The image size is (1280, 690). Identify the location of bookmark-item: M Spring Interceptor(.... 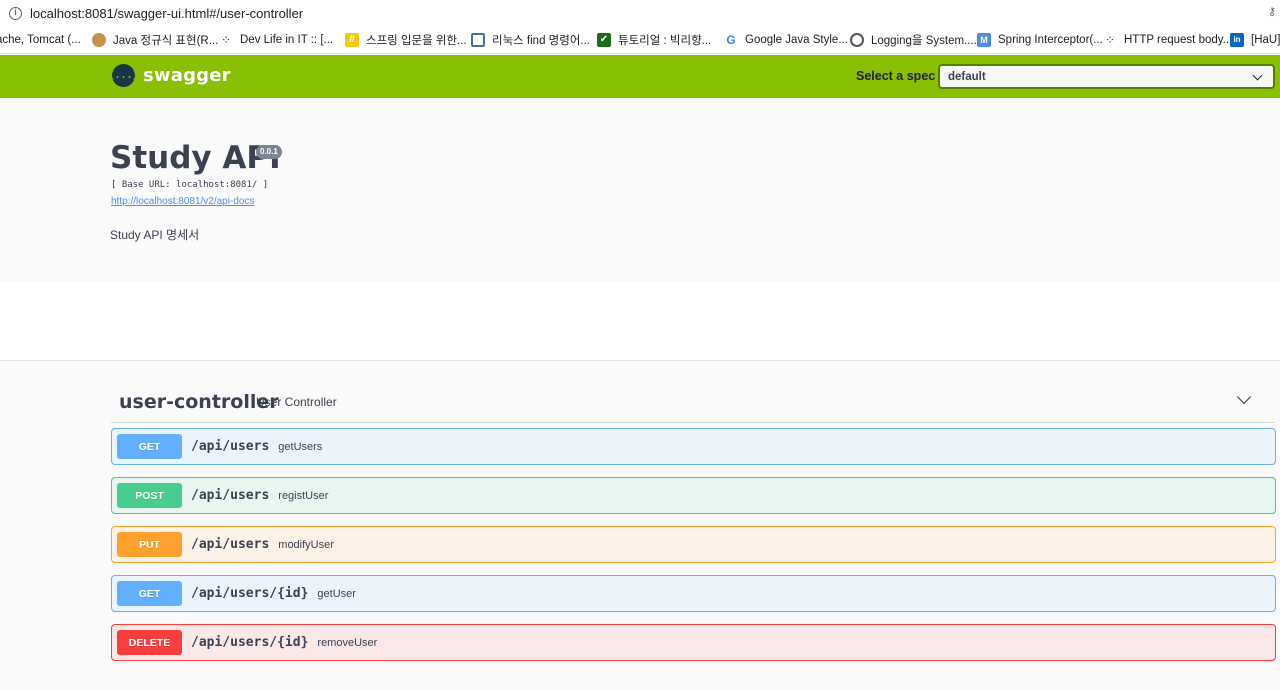
(1040, 40).